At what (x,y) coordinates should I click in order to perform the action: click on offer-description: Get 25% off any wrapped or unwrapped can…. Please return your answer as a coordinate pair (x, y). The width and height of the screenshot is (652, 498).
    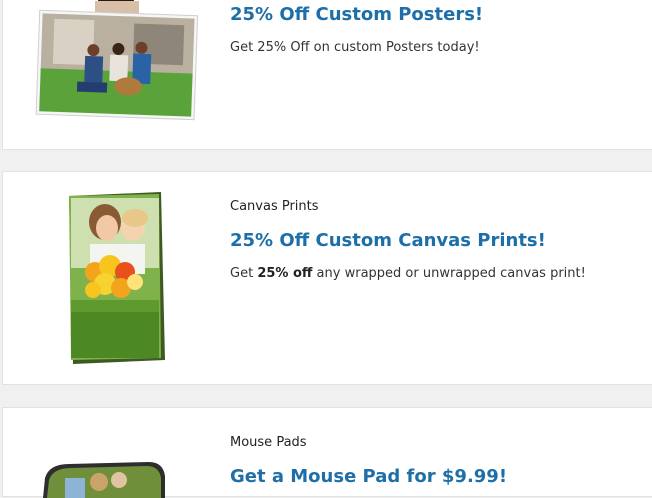
    Looking at the image, I should click on (408, 273).